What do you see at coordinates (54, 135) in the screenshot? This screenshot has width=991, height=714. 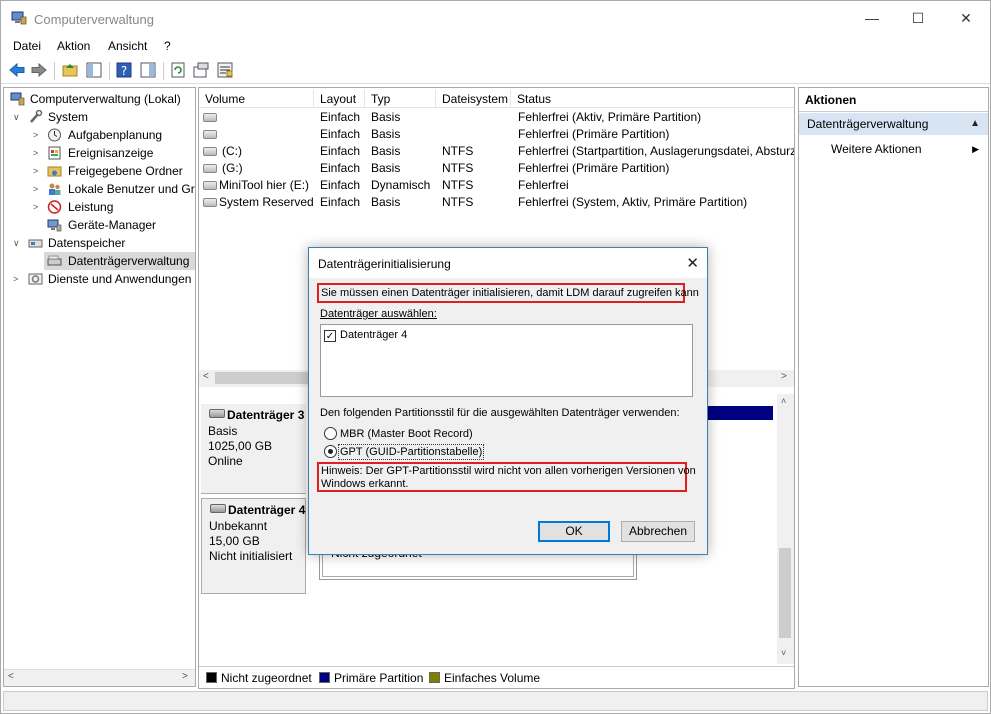 I see `clock-icon` at bounding box center [54, 135].